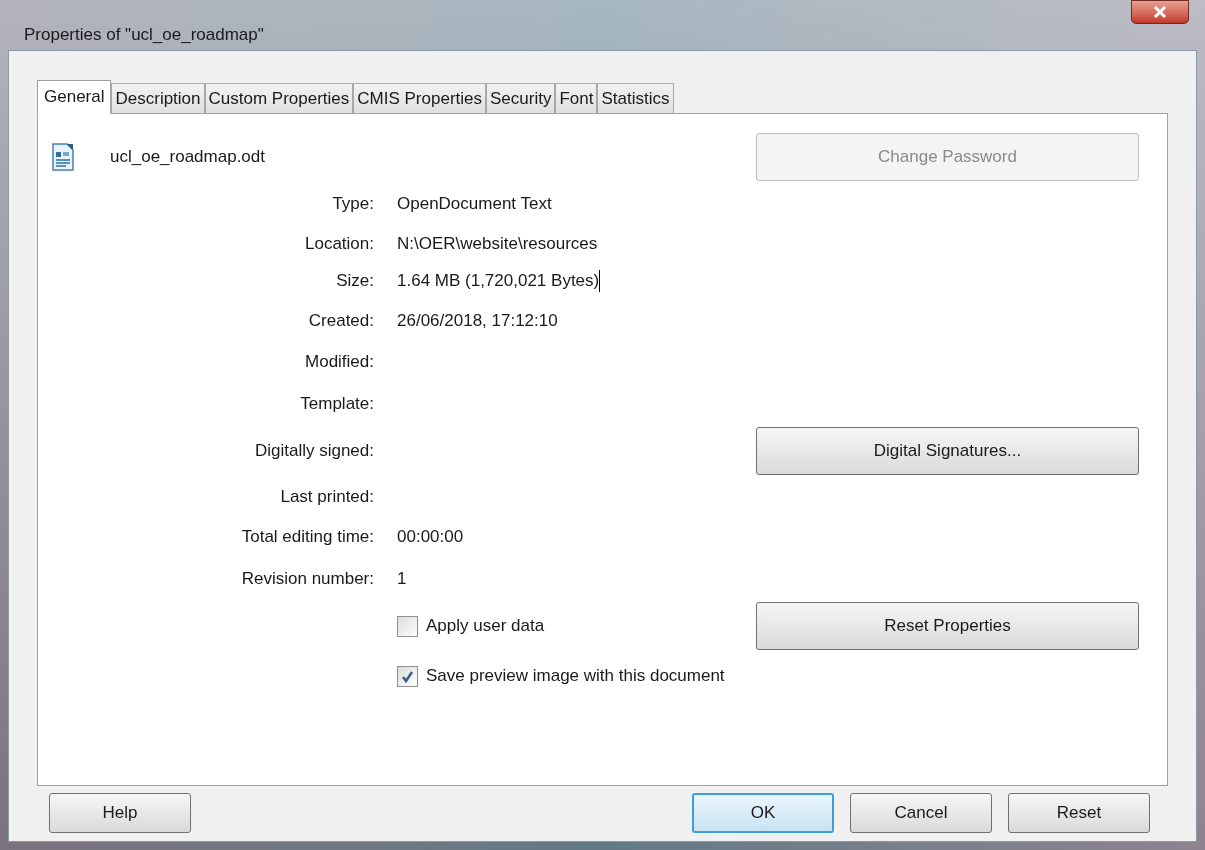 The image size is (1205, 850). What do you see at coordinates (279, 98) in the screenshot?
I see `tab: Custom Properties` at bounding box center [279, 98].